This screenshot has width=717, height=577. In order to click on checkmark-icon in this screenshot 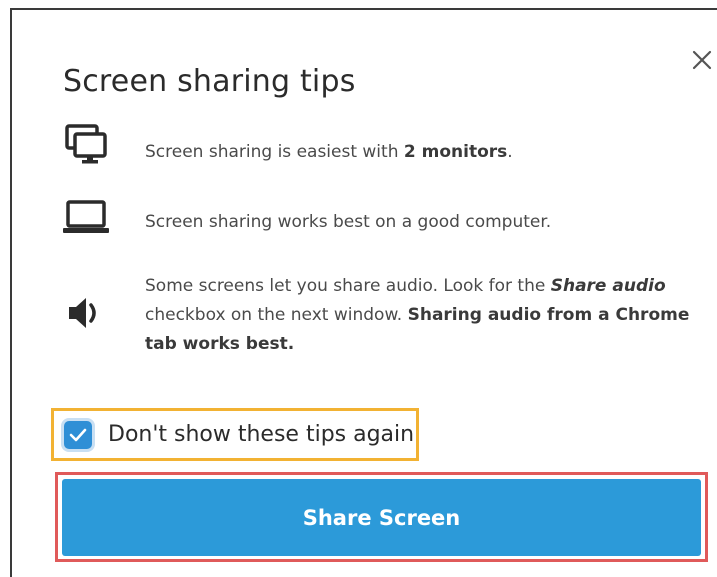, I will do `click(78, 434)`.